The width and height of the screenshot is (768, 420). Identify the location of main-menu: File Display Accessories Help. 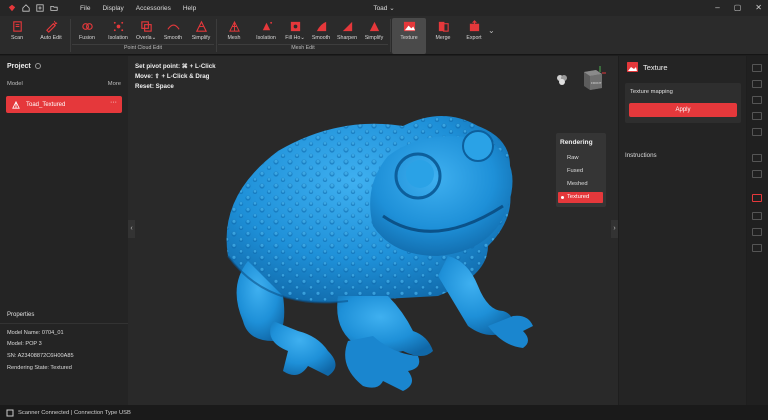
(138, 8).